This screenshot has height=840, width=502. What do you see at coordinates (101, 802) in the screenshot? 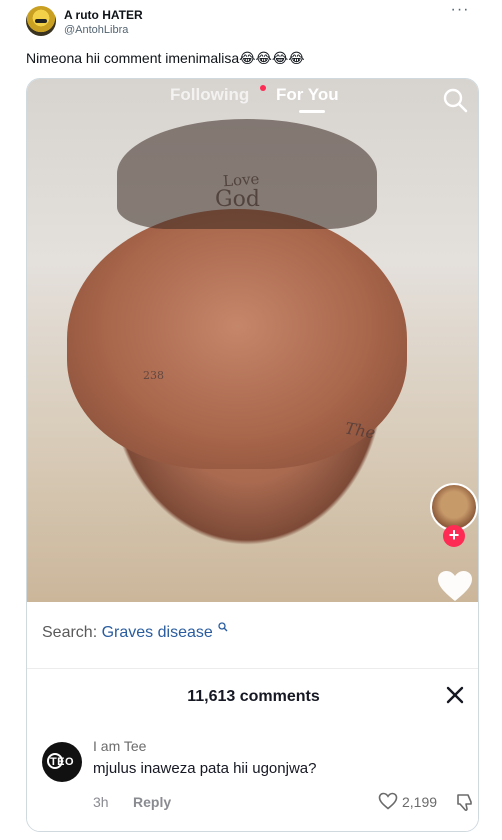
I see `comment-time: 3h` at bounding box center [101, 802].